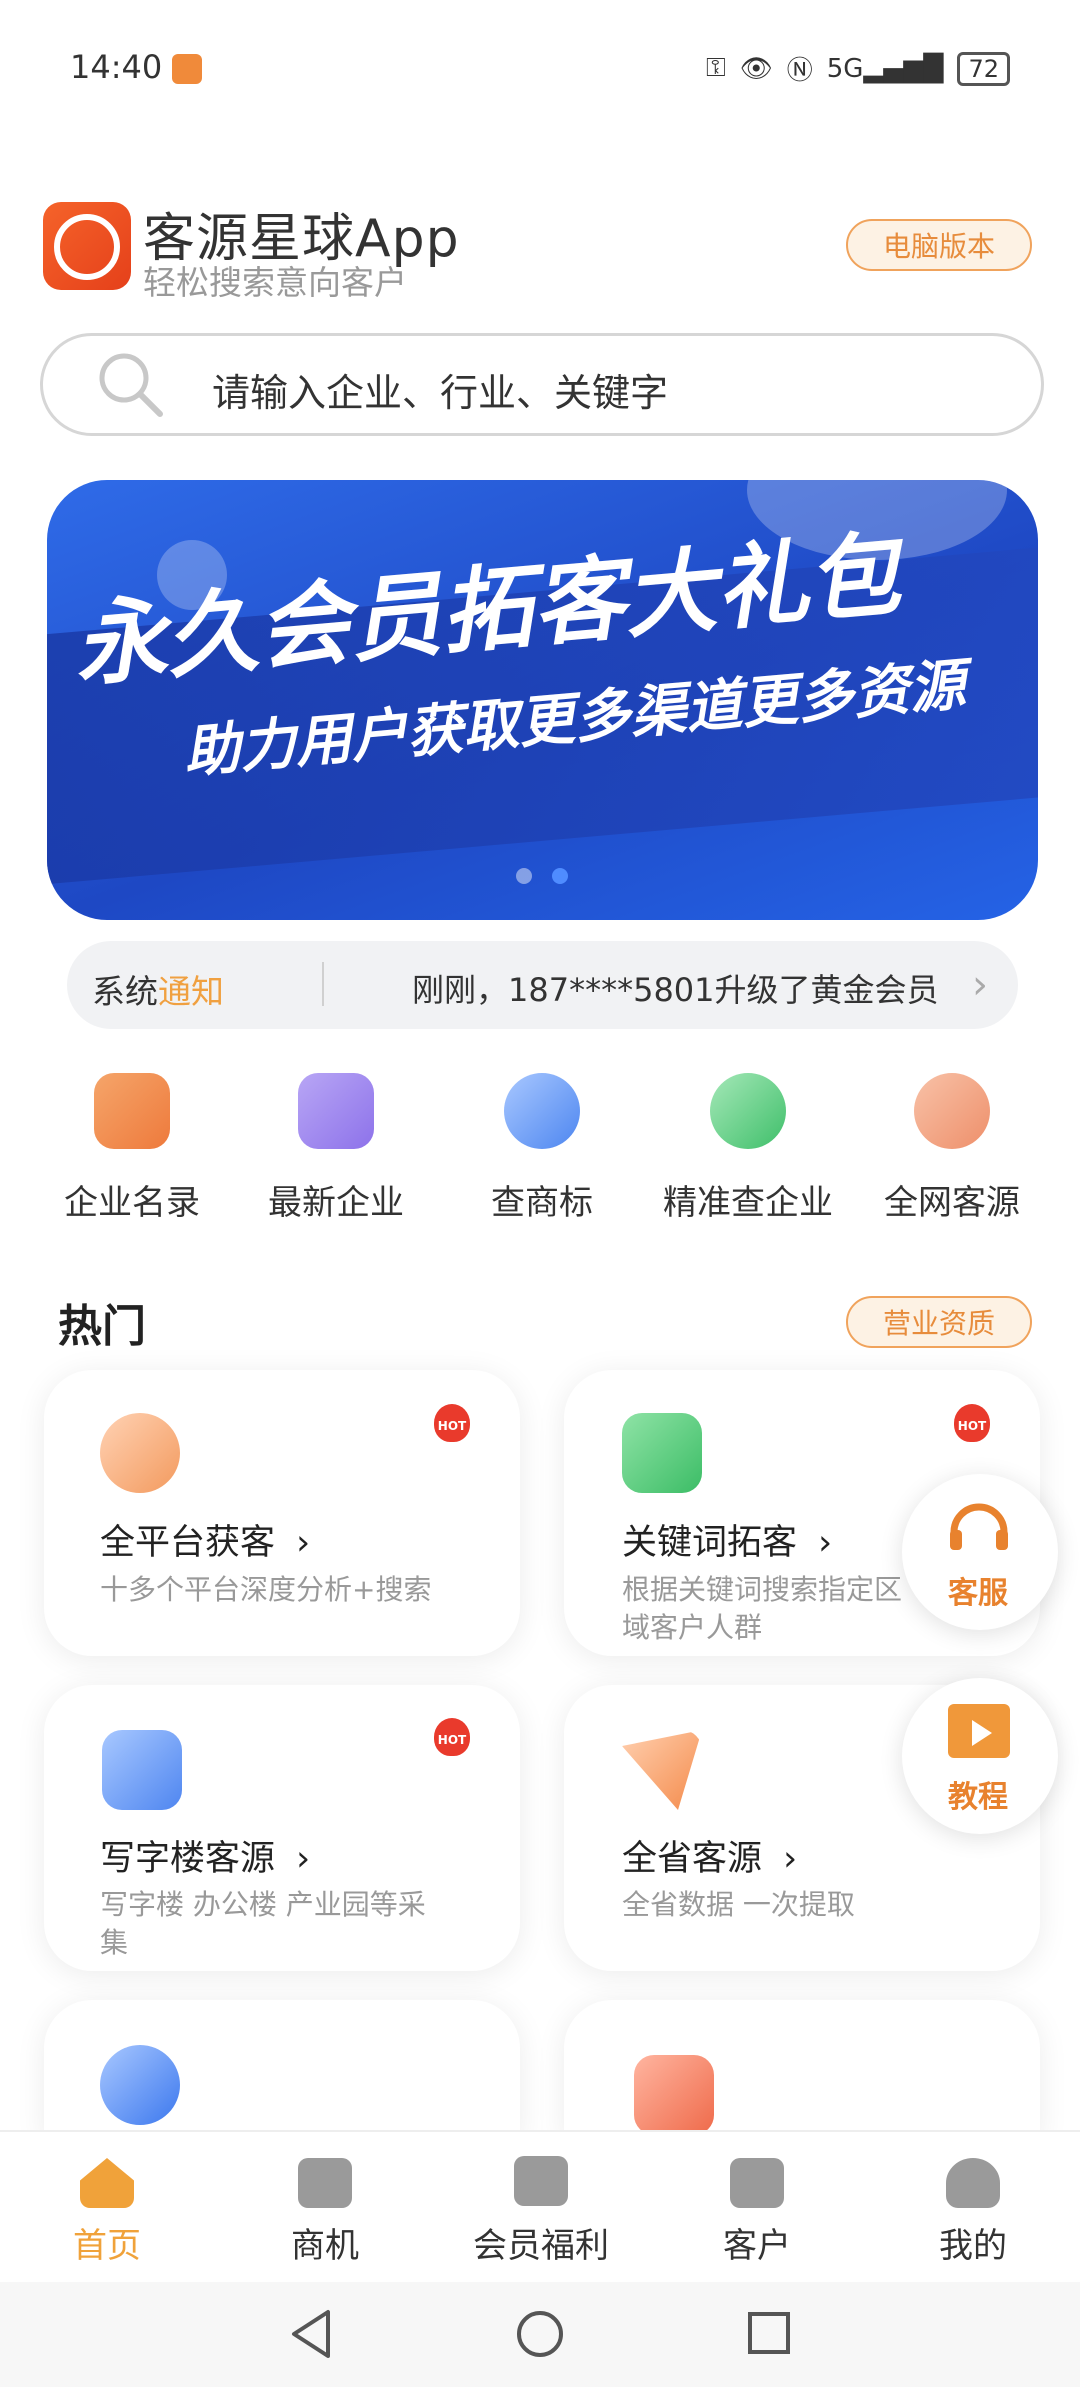 The width and height of the screenshot is (1080, 2387). What do you see at coordinates (102, 1326) in the screenshot?
I see `section-title-hot: 热门` at bounding box center [102, 1326].